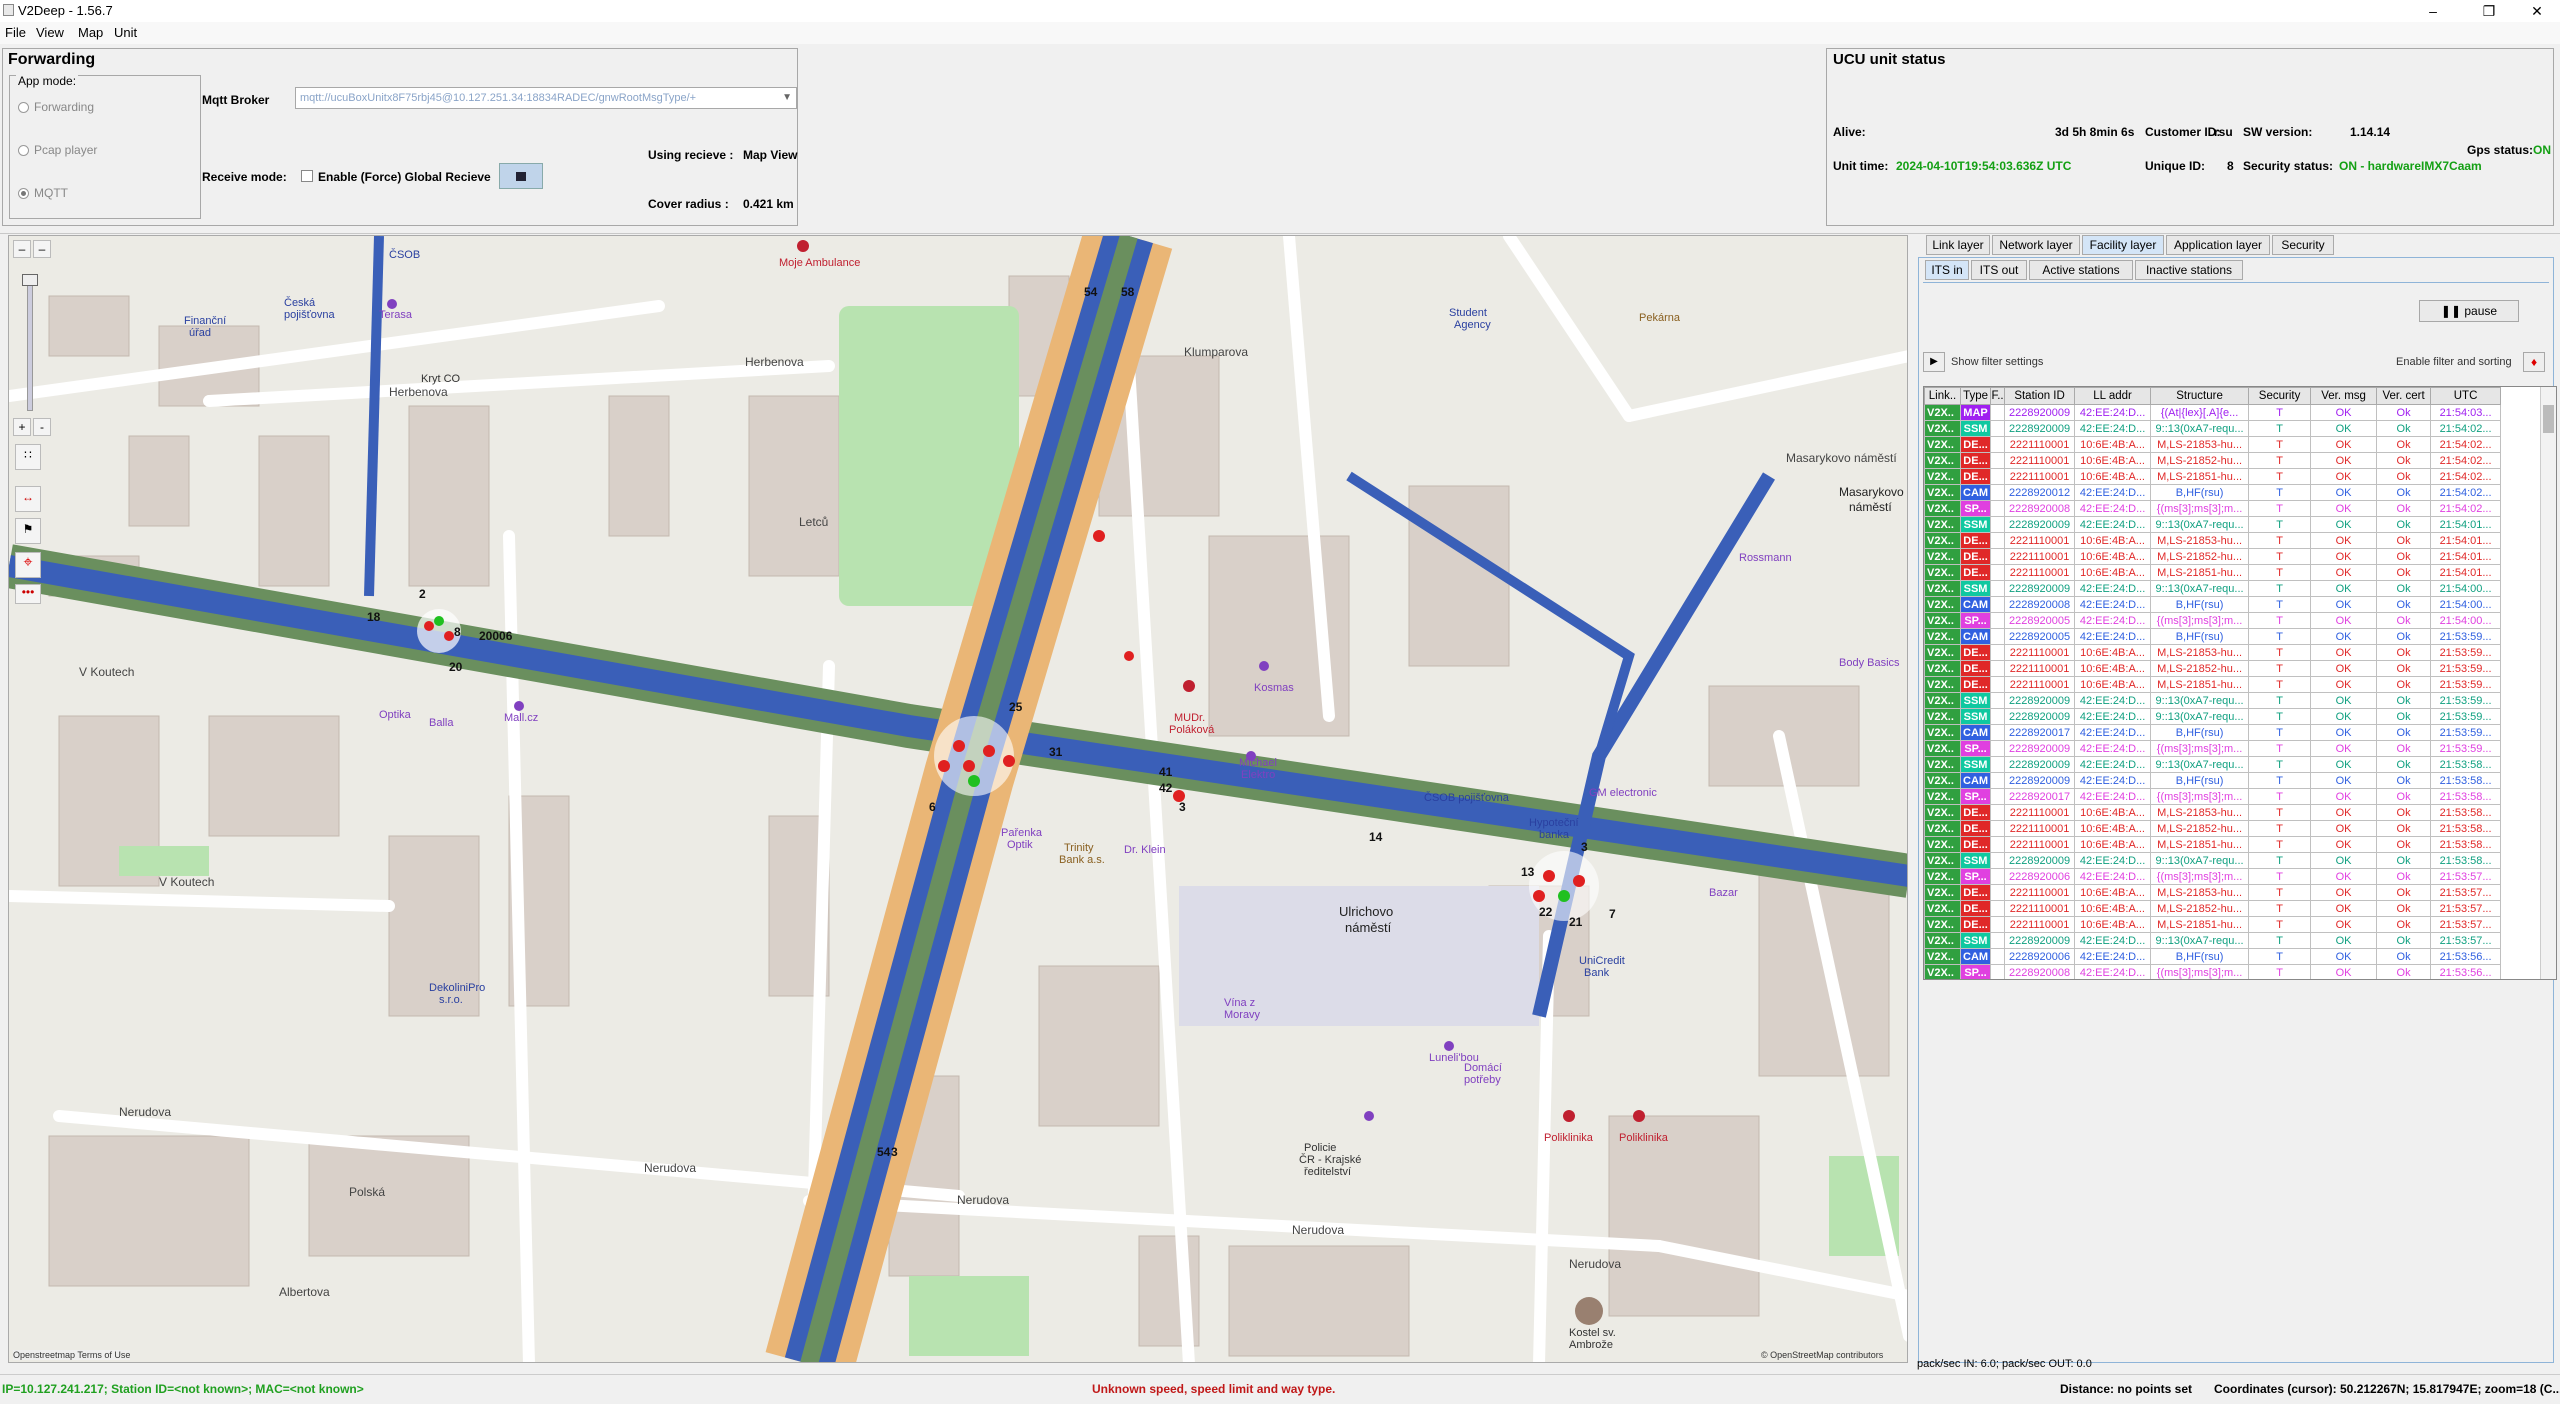 This screenshot has width=2560, height=1404. Describe the element at coordinates (15, 32) in the screenshot. I see `menu-file: File` at that location.